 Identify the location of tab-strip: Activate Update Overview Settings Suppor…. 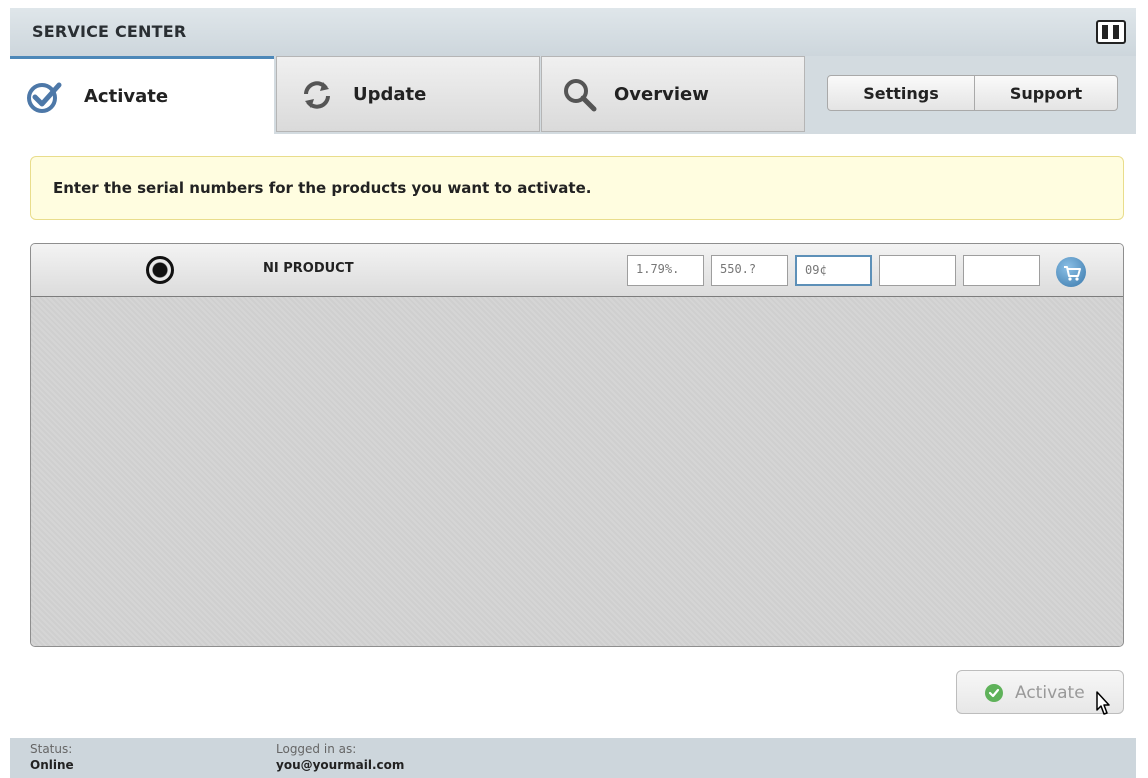
(573, 95).